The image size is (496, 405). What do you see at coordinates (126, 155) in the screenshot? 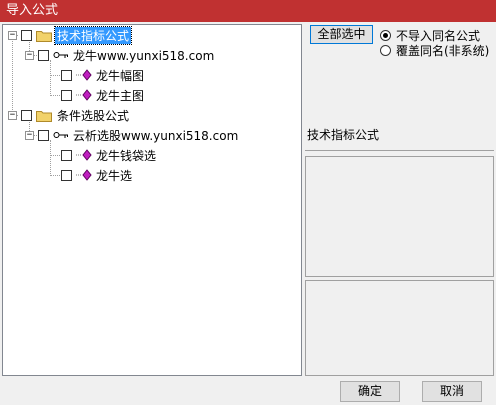
I see `tree-node-label: 龙牛钱袋选` at bounding box center [126, 155].